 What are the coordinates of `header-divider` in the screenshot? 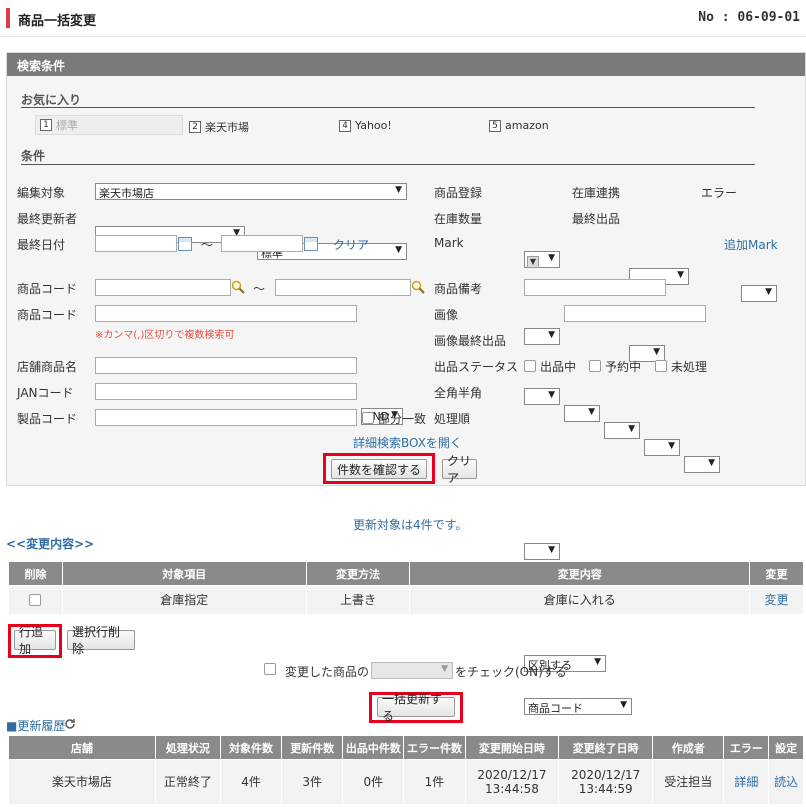 It's located at (403, 36).